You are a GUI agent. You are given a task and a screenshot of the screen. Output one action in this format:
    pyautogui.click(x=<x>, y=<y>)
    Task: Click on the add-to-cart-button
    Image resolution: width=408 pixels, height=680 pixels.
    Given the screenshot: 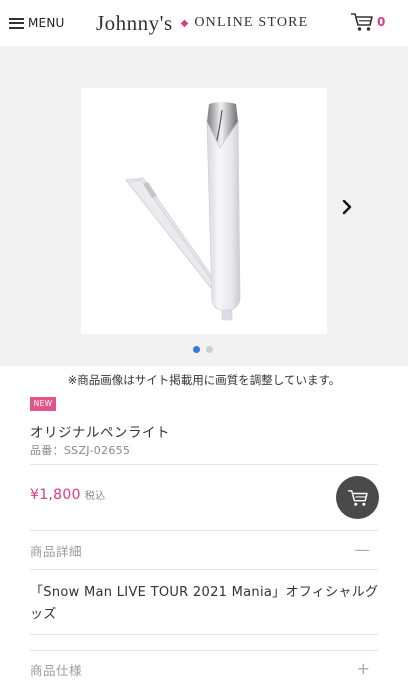 What is the action you would take?
    pyautogui.click(x=357, y=497)
    